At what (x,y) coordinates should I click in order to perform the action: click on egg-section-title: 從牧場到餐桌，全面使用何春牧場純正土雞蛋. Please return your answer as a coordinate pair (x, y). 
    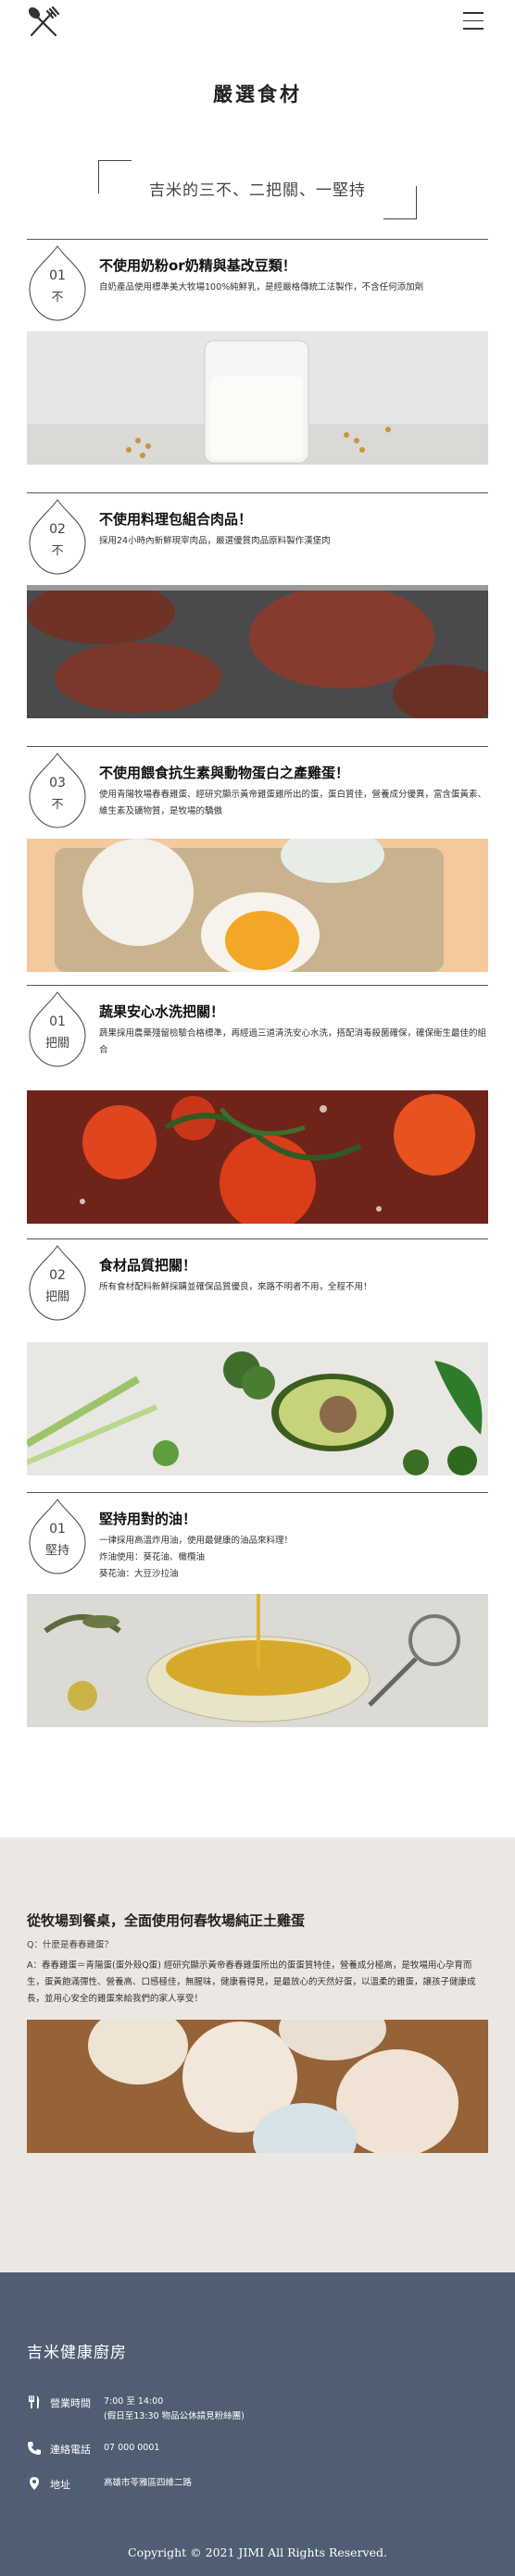
    Looking at the image, I should click on (167, 1920).